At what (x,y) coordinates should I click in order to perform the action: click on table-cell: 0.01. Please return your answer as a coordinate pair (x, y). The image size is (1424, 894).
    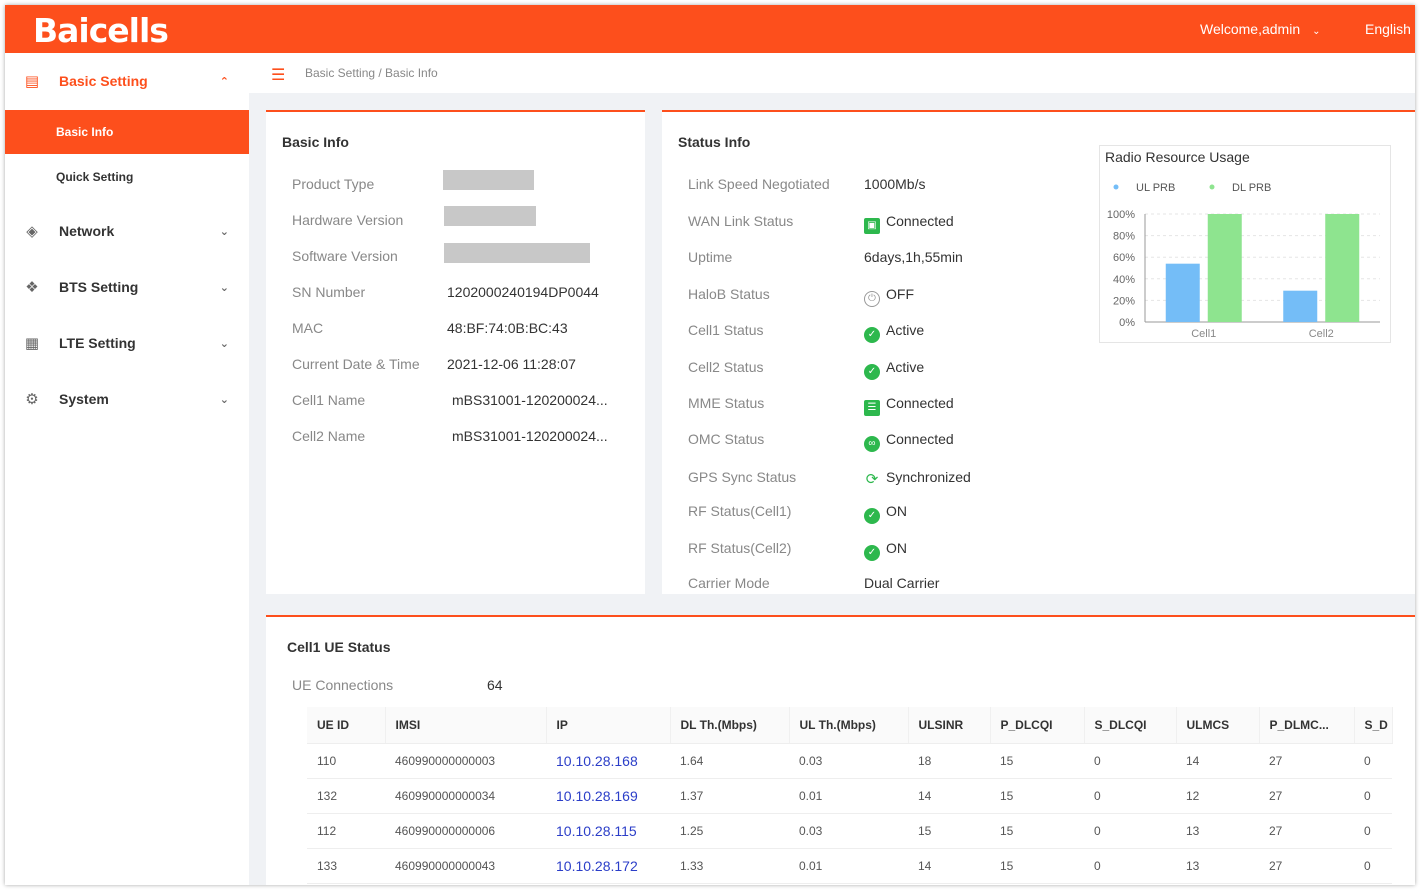
    Looking at the image, I should click on (848, 866).